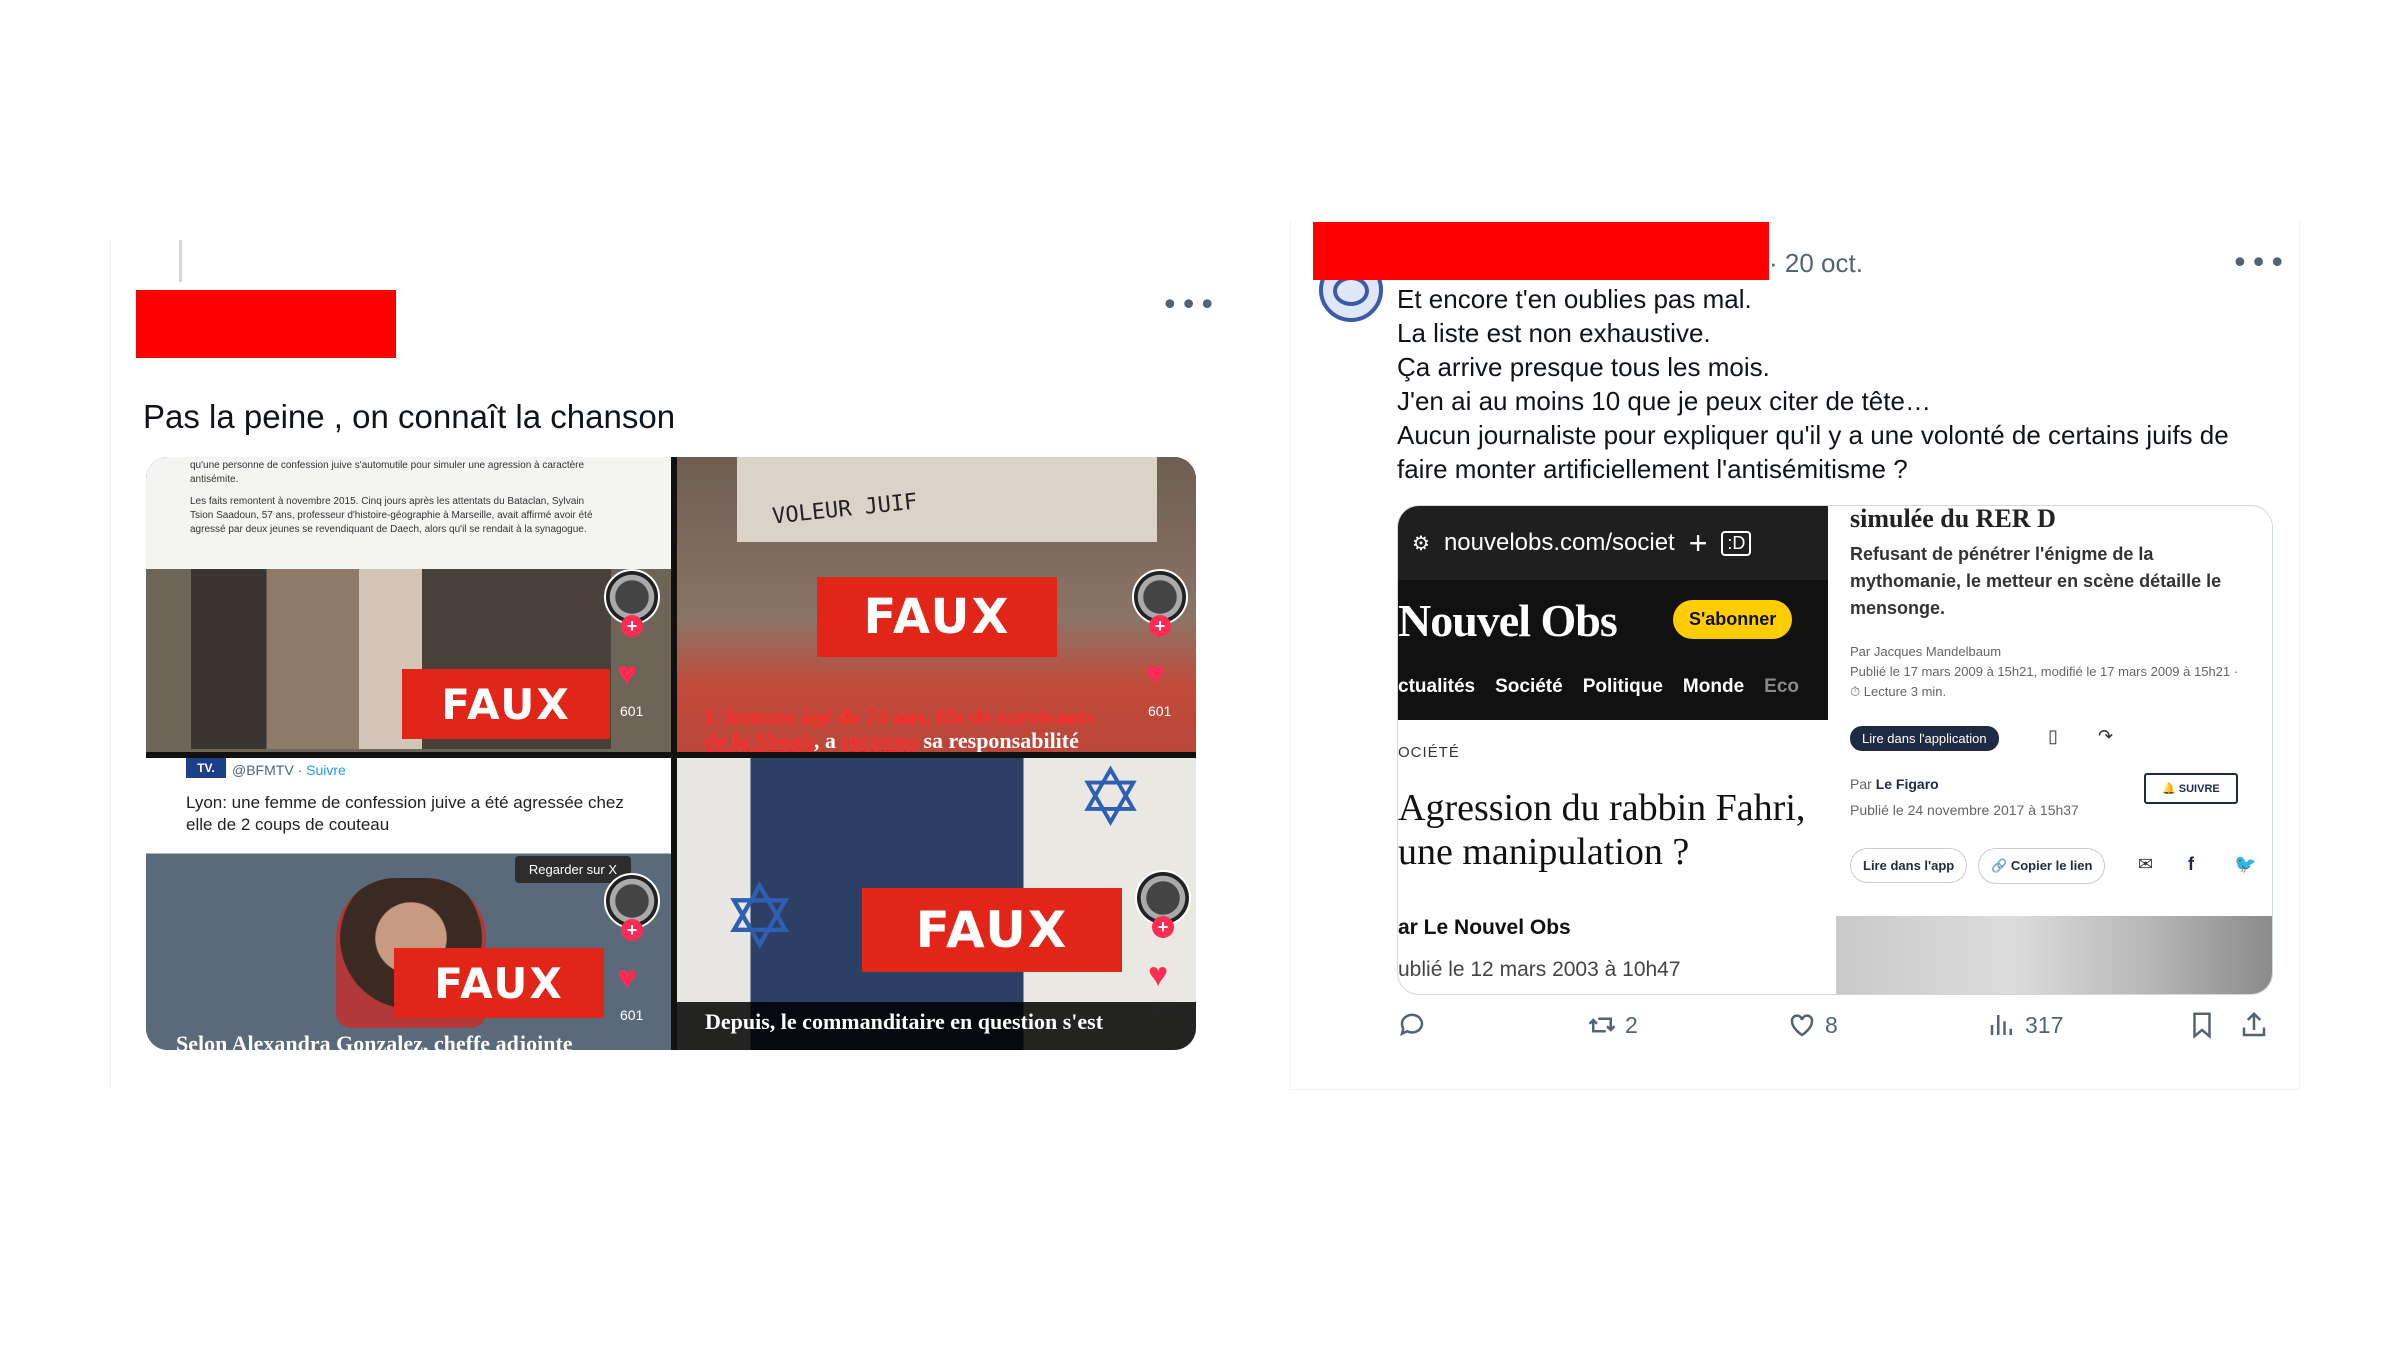 This screenshot has width=2400, height=1350. I want to click on caption-fragment: reconnu, so click(879, 740).